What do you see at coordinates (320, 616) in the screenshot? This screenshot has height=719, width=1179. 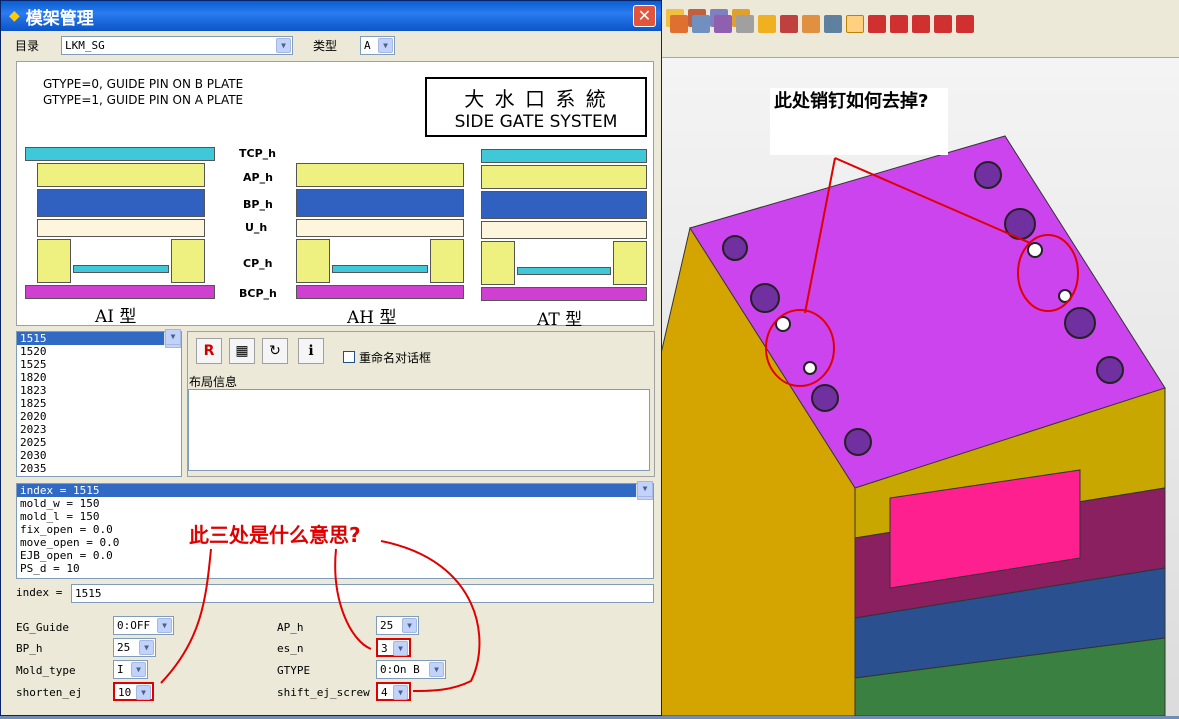 I see `annotation-arrows` at bounding box center [320, 616].